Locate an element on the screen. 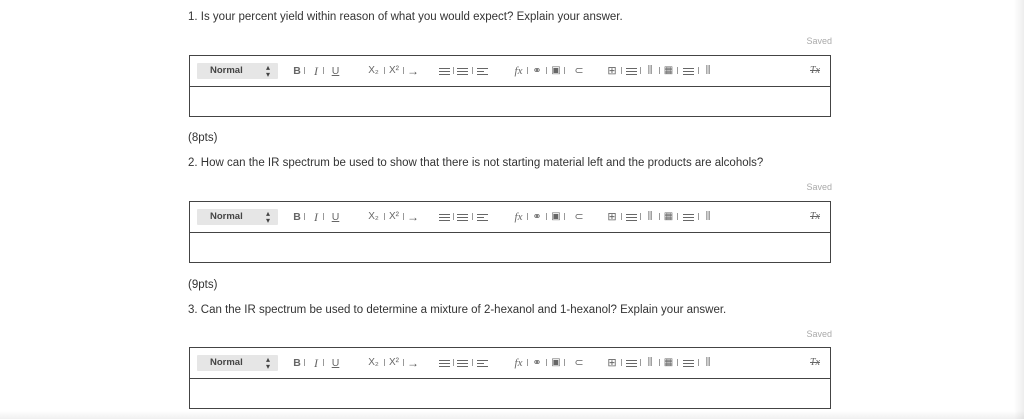  question-1-saved-status: Saved is located at coordinates (819, 41).